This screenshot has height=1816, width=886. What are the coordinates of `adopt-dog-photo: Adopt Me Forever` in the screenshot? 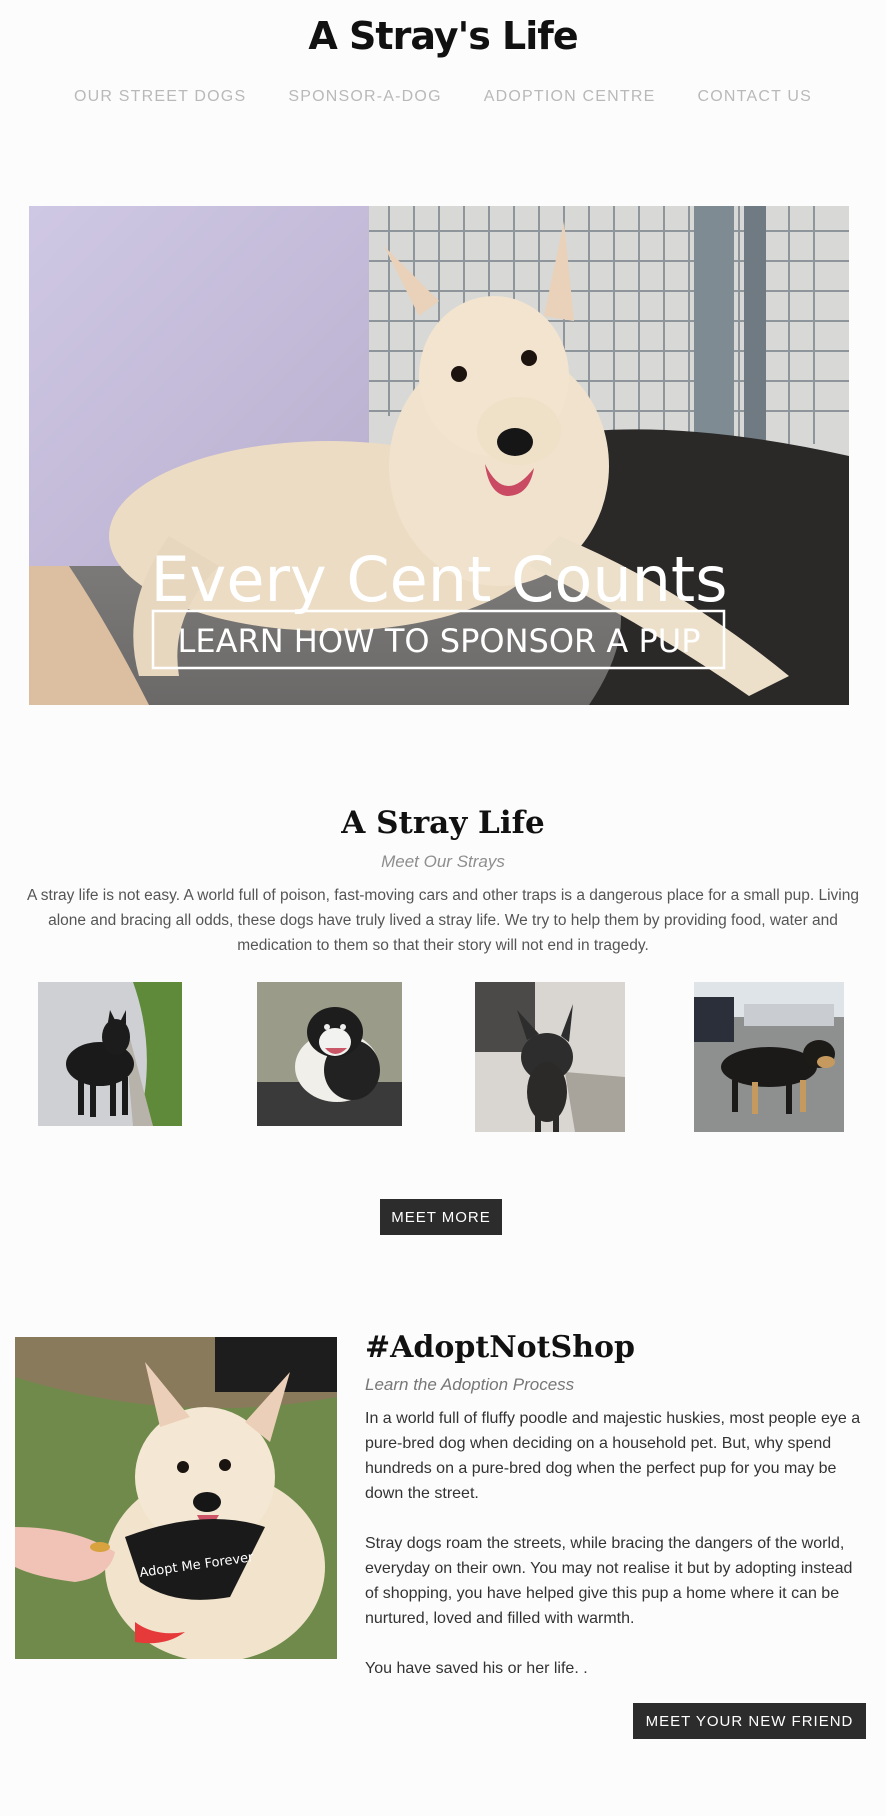 It's located at (176, 1498).